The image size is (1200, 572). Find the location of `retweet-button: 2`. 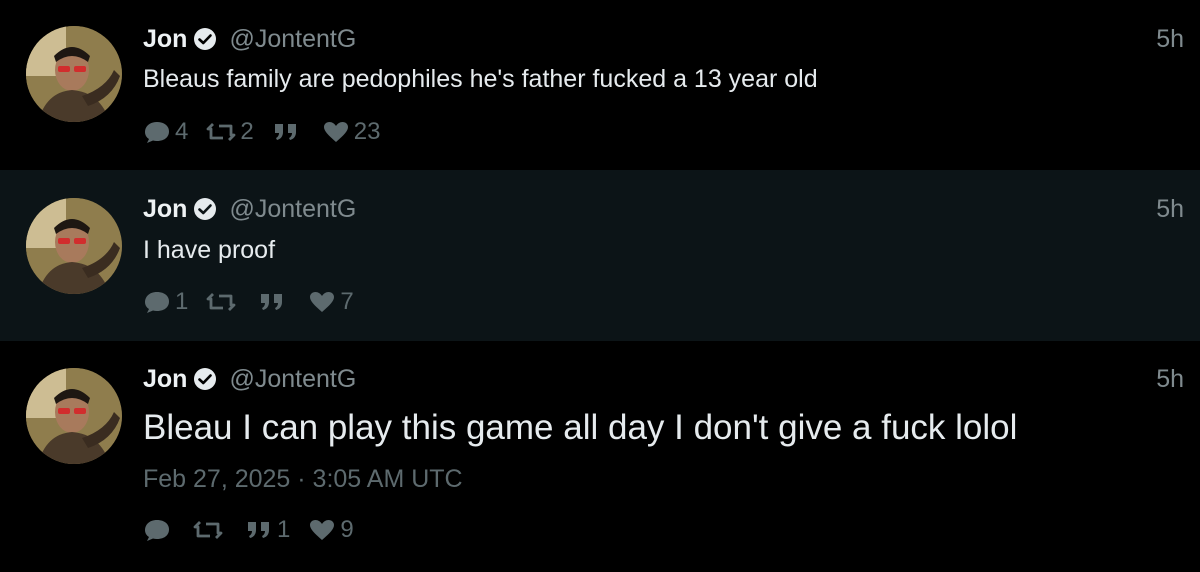

retweet-button: 2 is located at coordinates (230, 132).